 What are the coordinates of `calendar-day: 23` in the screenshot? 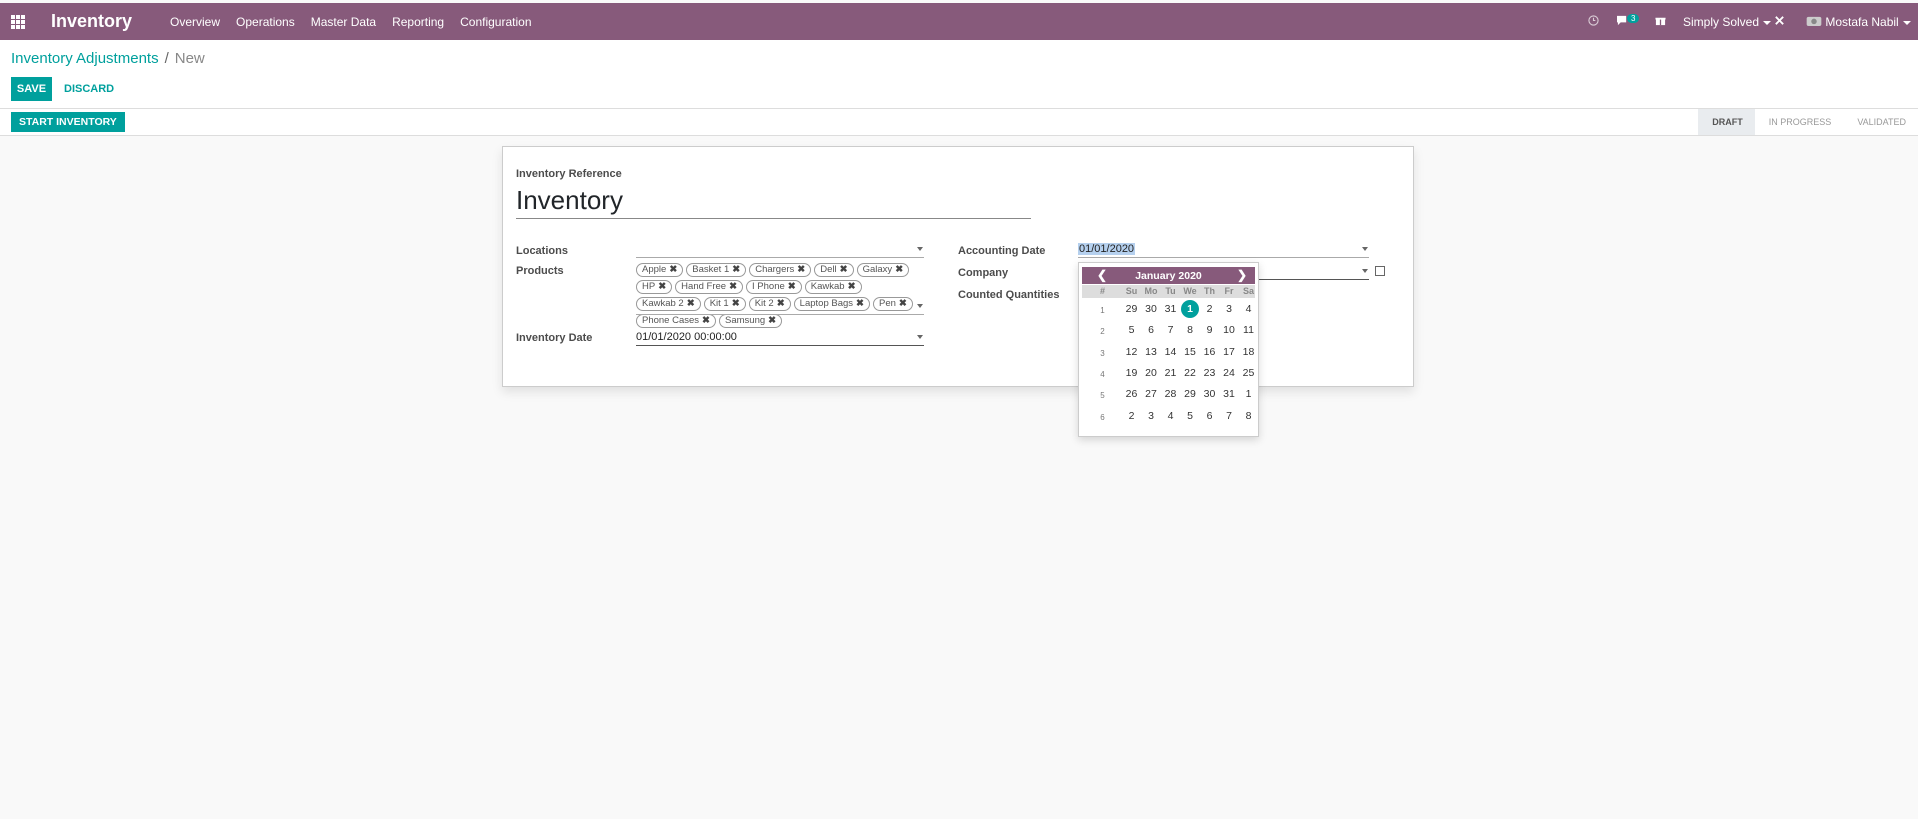 It's located at (1209, 373).